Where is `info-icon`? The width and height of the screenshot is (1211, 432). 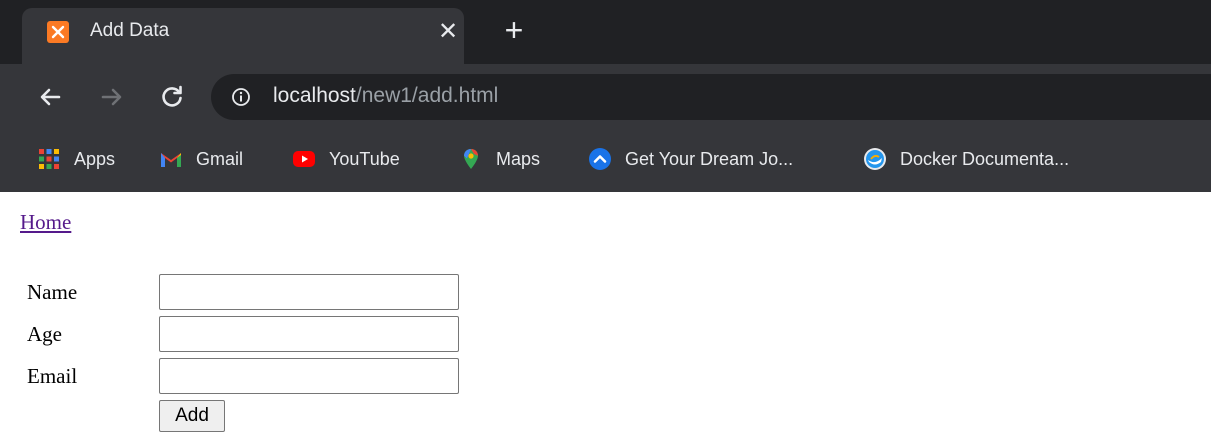 info-icon is located at coordinates (241, 97).